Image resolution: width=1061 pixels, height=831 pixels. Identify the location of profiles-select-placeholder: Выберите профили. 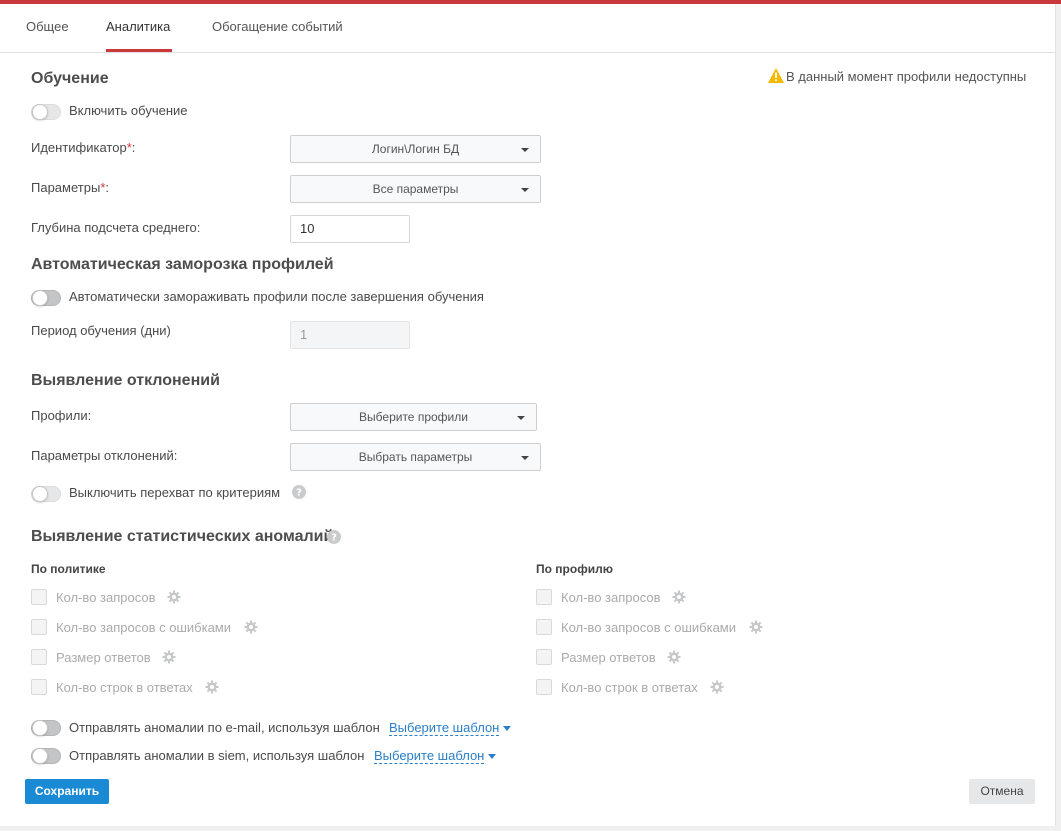
(413, 417).